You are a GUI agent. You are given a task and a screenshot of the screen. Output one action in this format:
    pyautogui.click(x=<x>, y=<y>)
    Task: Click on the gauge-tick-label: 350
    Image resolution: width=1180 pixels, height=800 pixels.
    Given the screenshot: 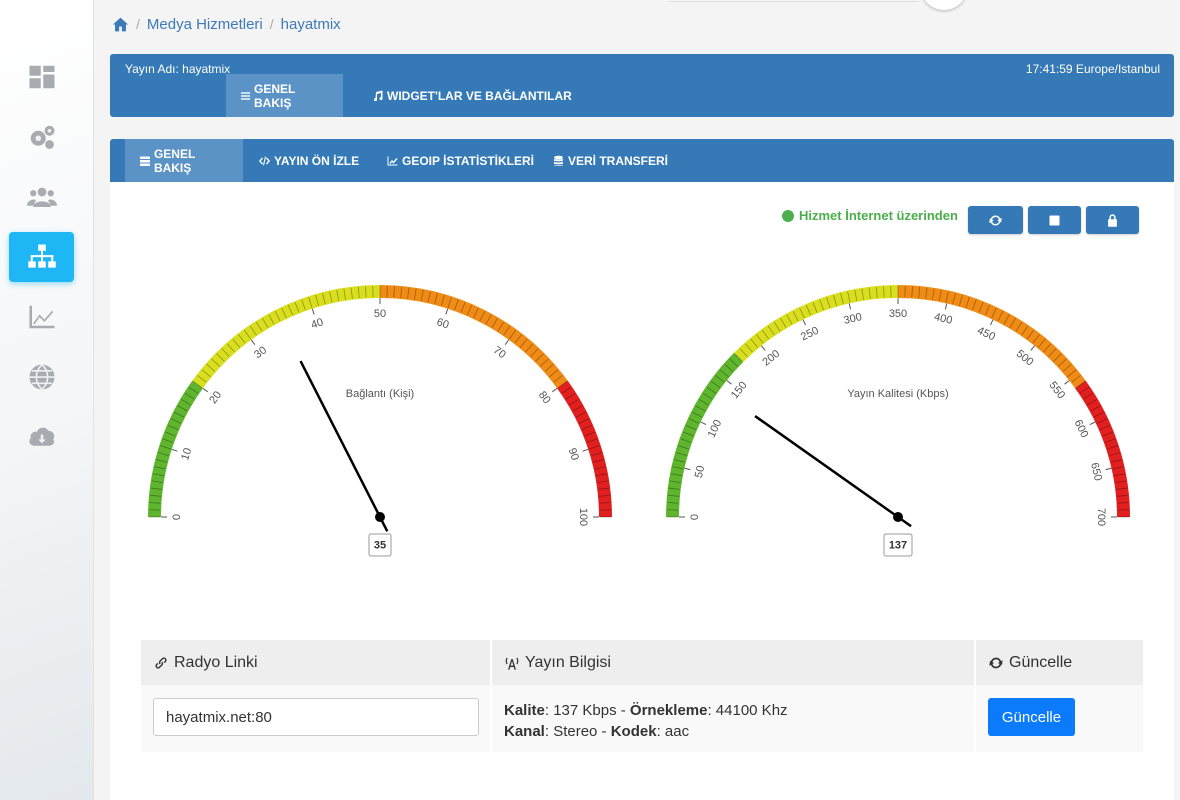 What is the action you would take?
    pyautogui.click(x=898, y=314)
    